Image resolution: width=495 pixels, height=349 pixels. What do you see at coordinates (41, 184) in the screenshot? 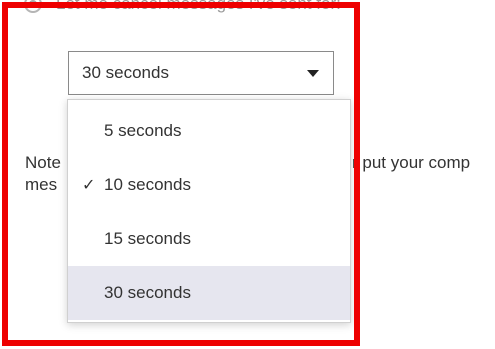
I see `note-line-2: mes` at bounding box center [41, 184].